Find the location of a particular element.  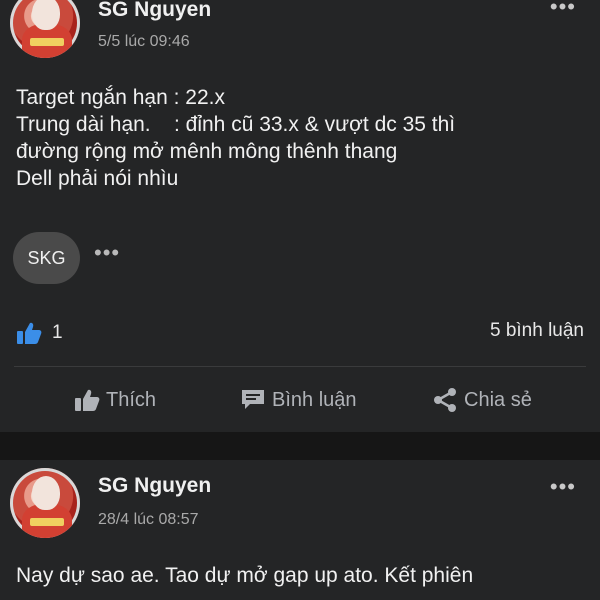

reaction-summary: 1 is located at coordinates (39, 333).